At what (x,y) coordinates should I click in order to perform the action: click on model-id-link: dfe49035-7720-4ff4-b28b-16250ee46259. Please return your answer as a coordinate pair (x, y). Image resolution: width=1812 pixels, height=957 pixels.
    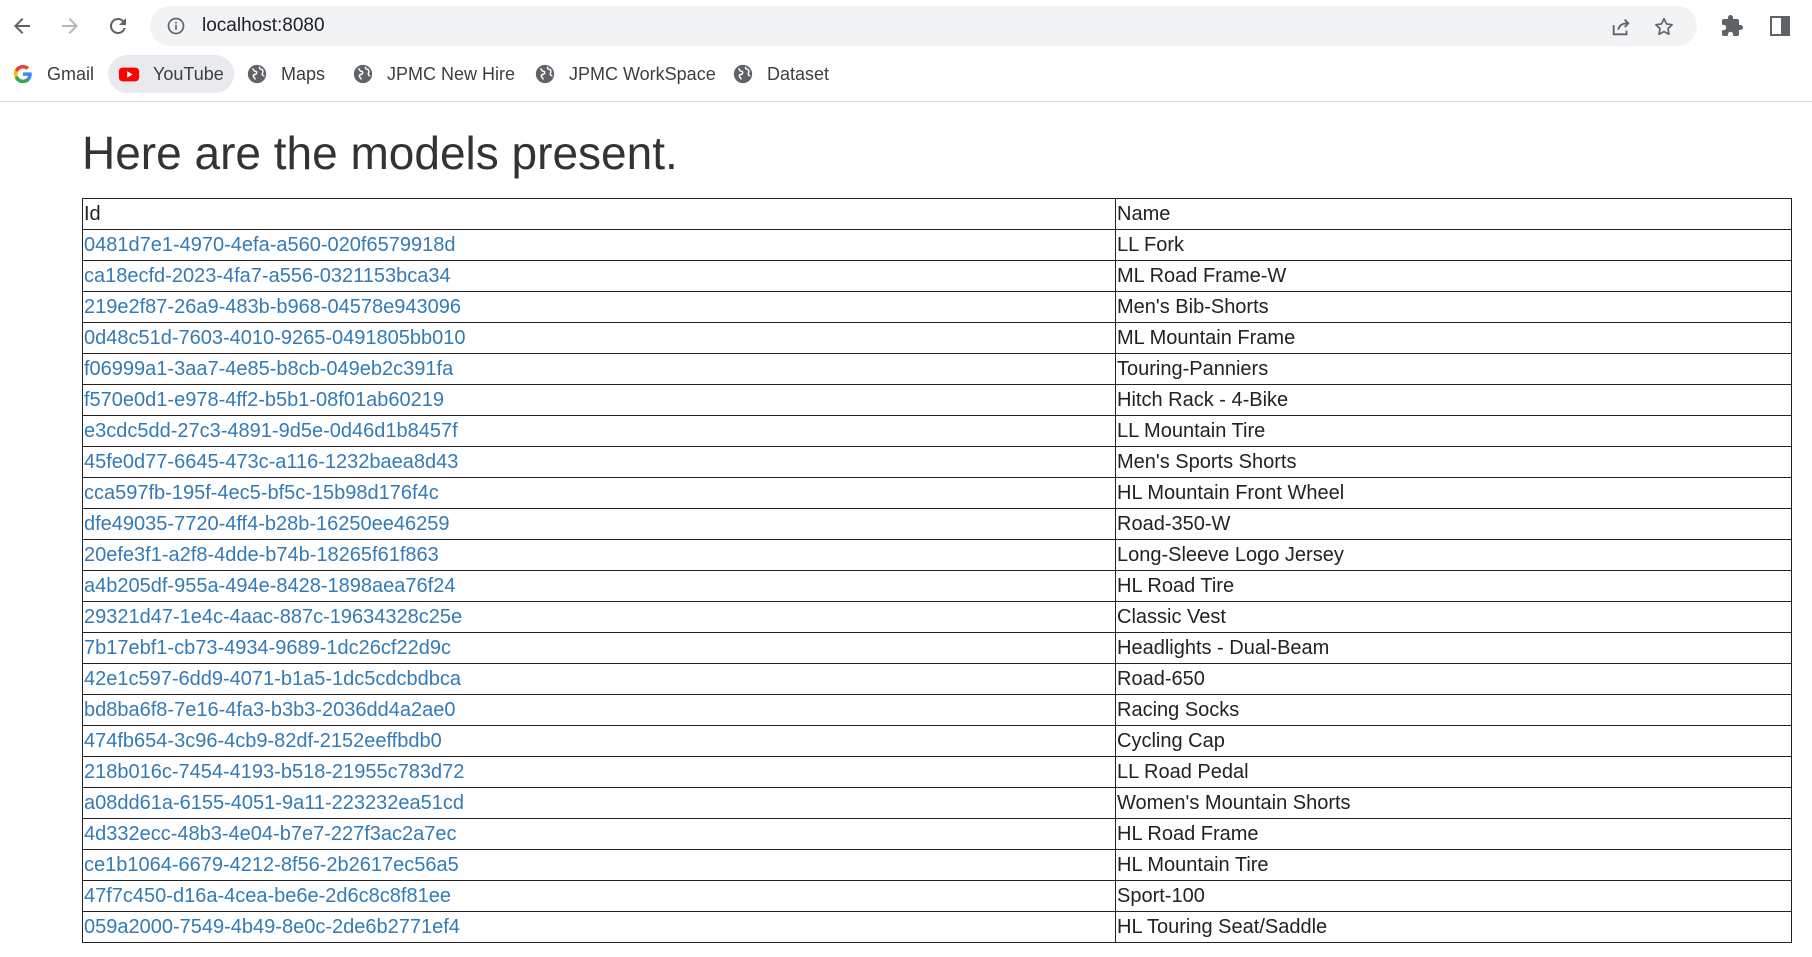
    Looking at the image, I should click on (267, 524).